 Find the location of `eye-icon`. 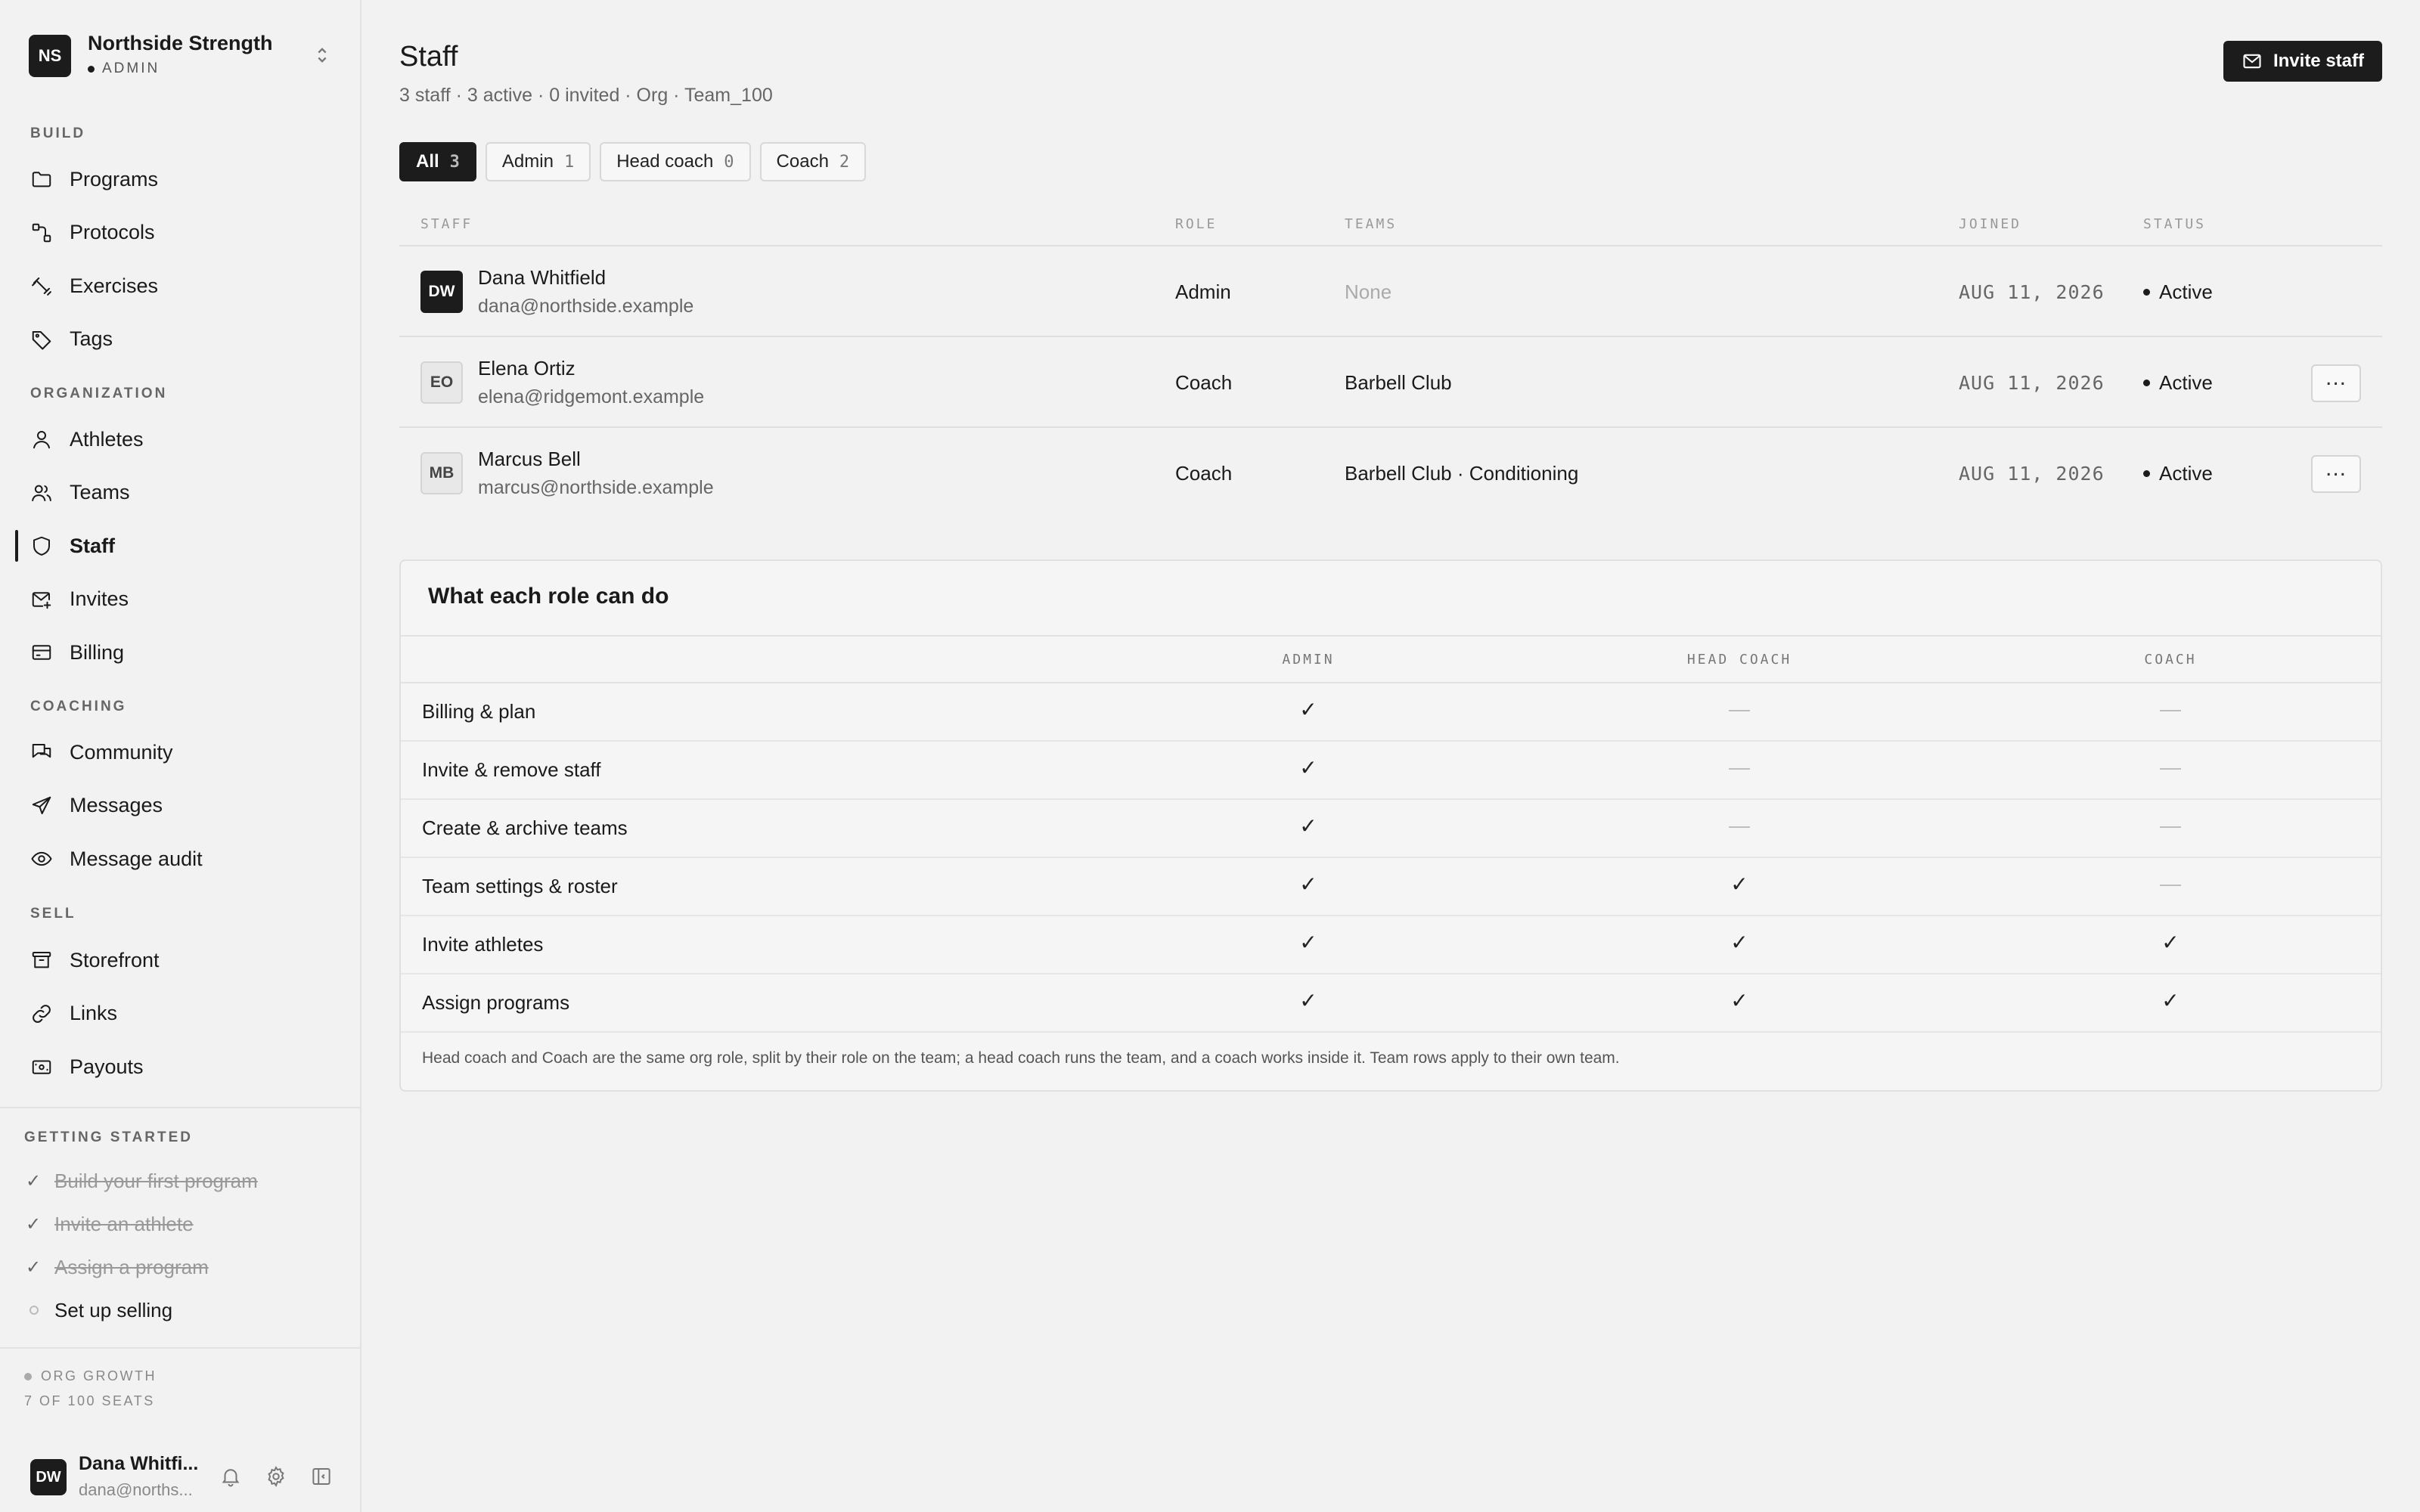

eye-icon is located at coordinates (41, 858).